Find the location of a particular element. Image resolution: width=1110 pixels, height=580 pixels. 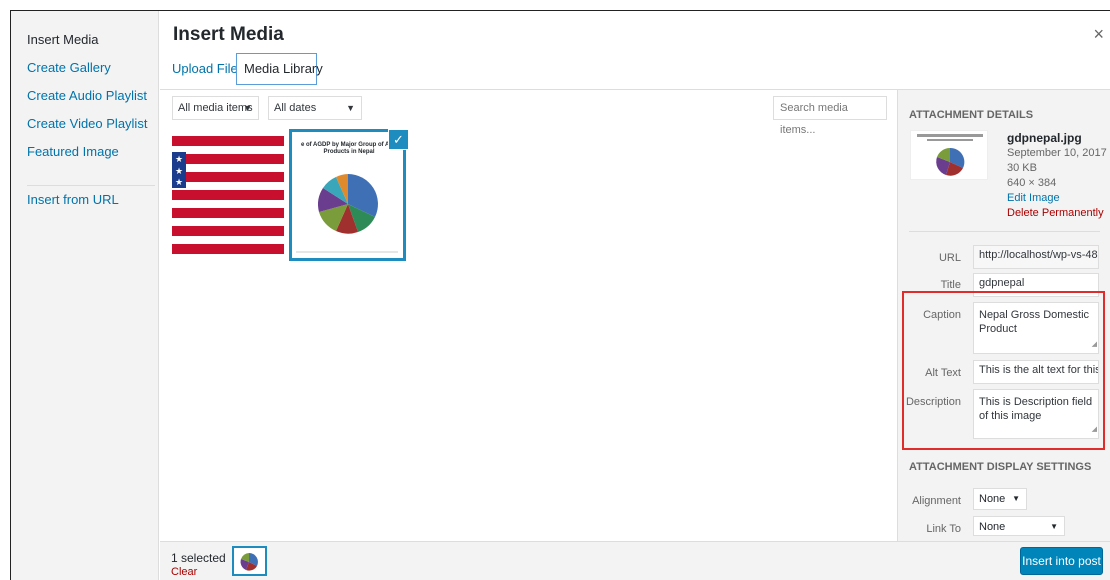

url-label: URL is located at coordinates (949, 258).